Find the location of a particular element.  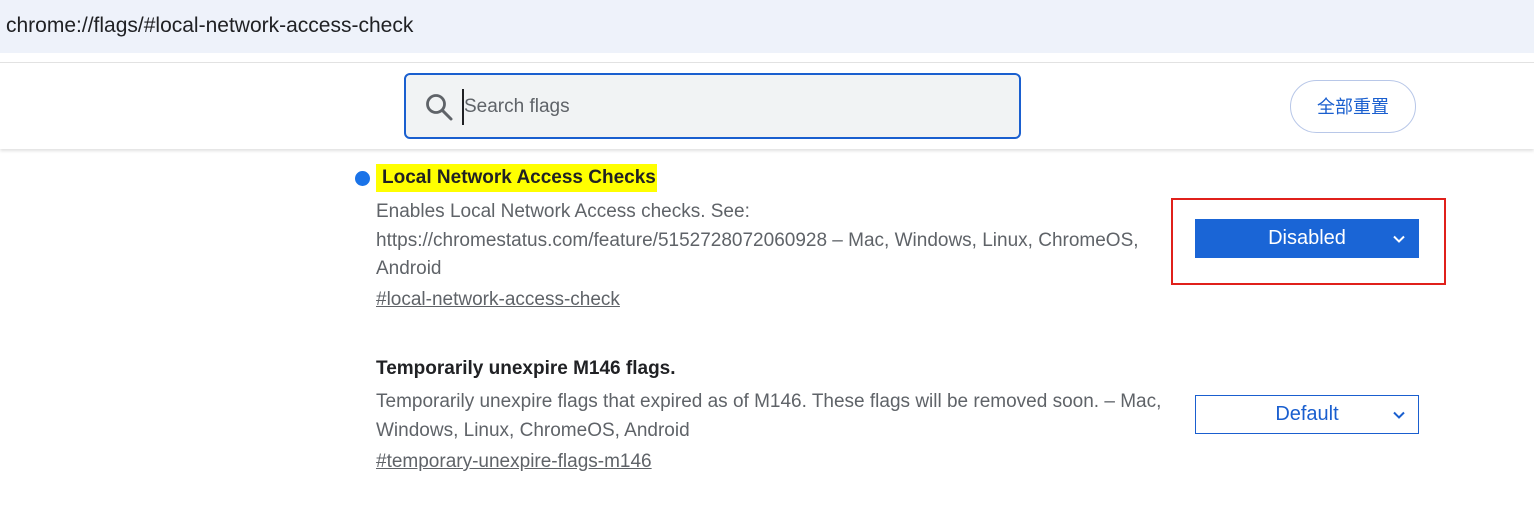

annotation-highlight-box is located at coordinates (1308, 241).